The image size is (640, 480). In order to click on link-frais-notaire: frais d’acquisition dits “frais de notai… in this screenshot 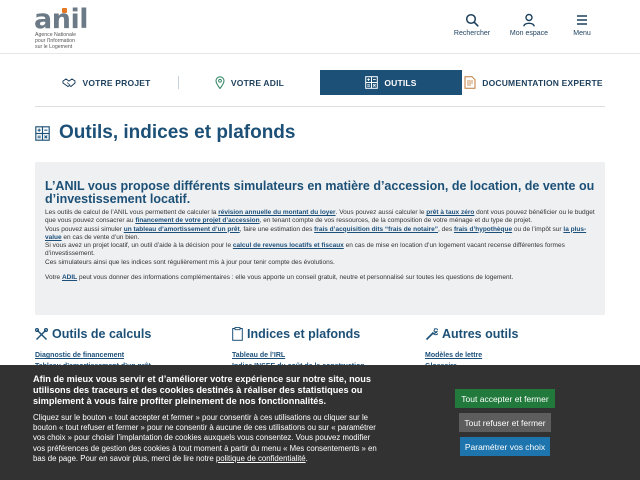, I will do `click(376, 229)`.